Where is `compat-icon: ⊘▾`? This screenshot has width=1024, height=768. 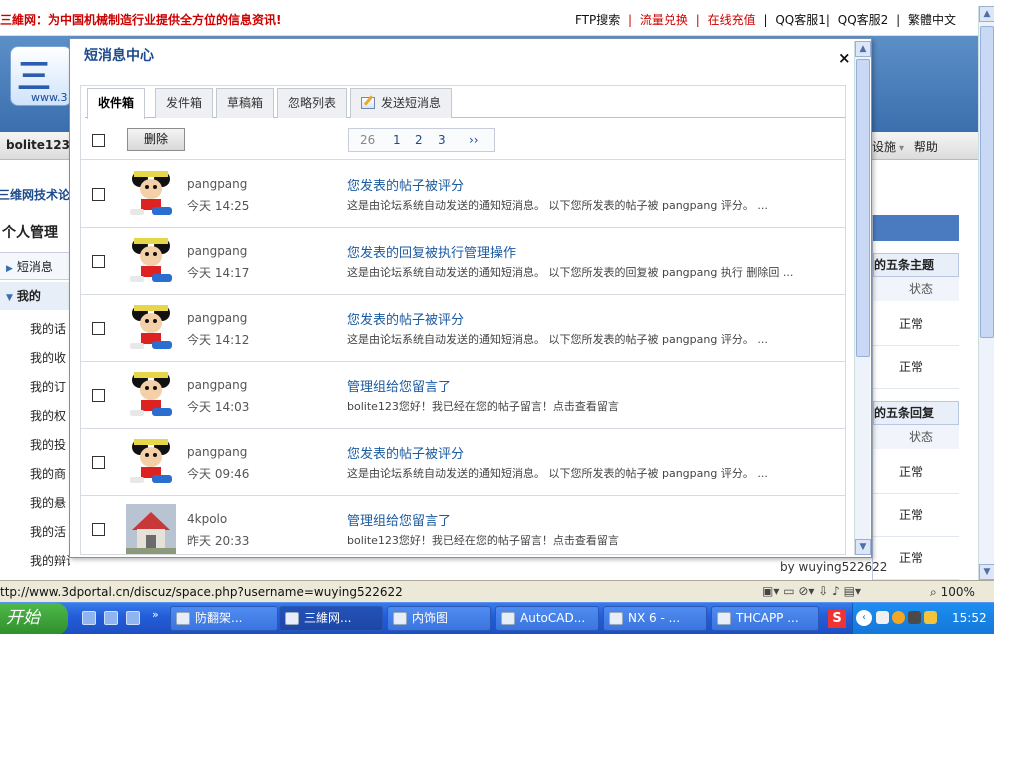
compat-icon: ⊘▾ is located at coordinates (806, 591).